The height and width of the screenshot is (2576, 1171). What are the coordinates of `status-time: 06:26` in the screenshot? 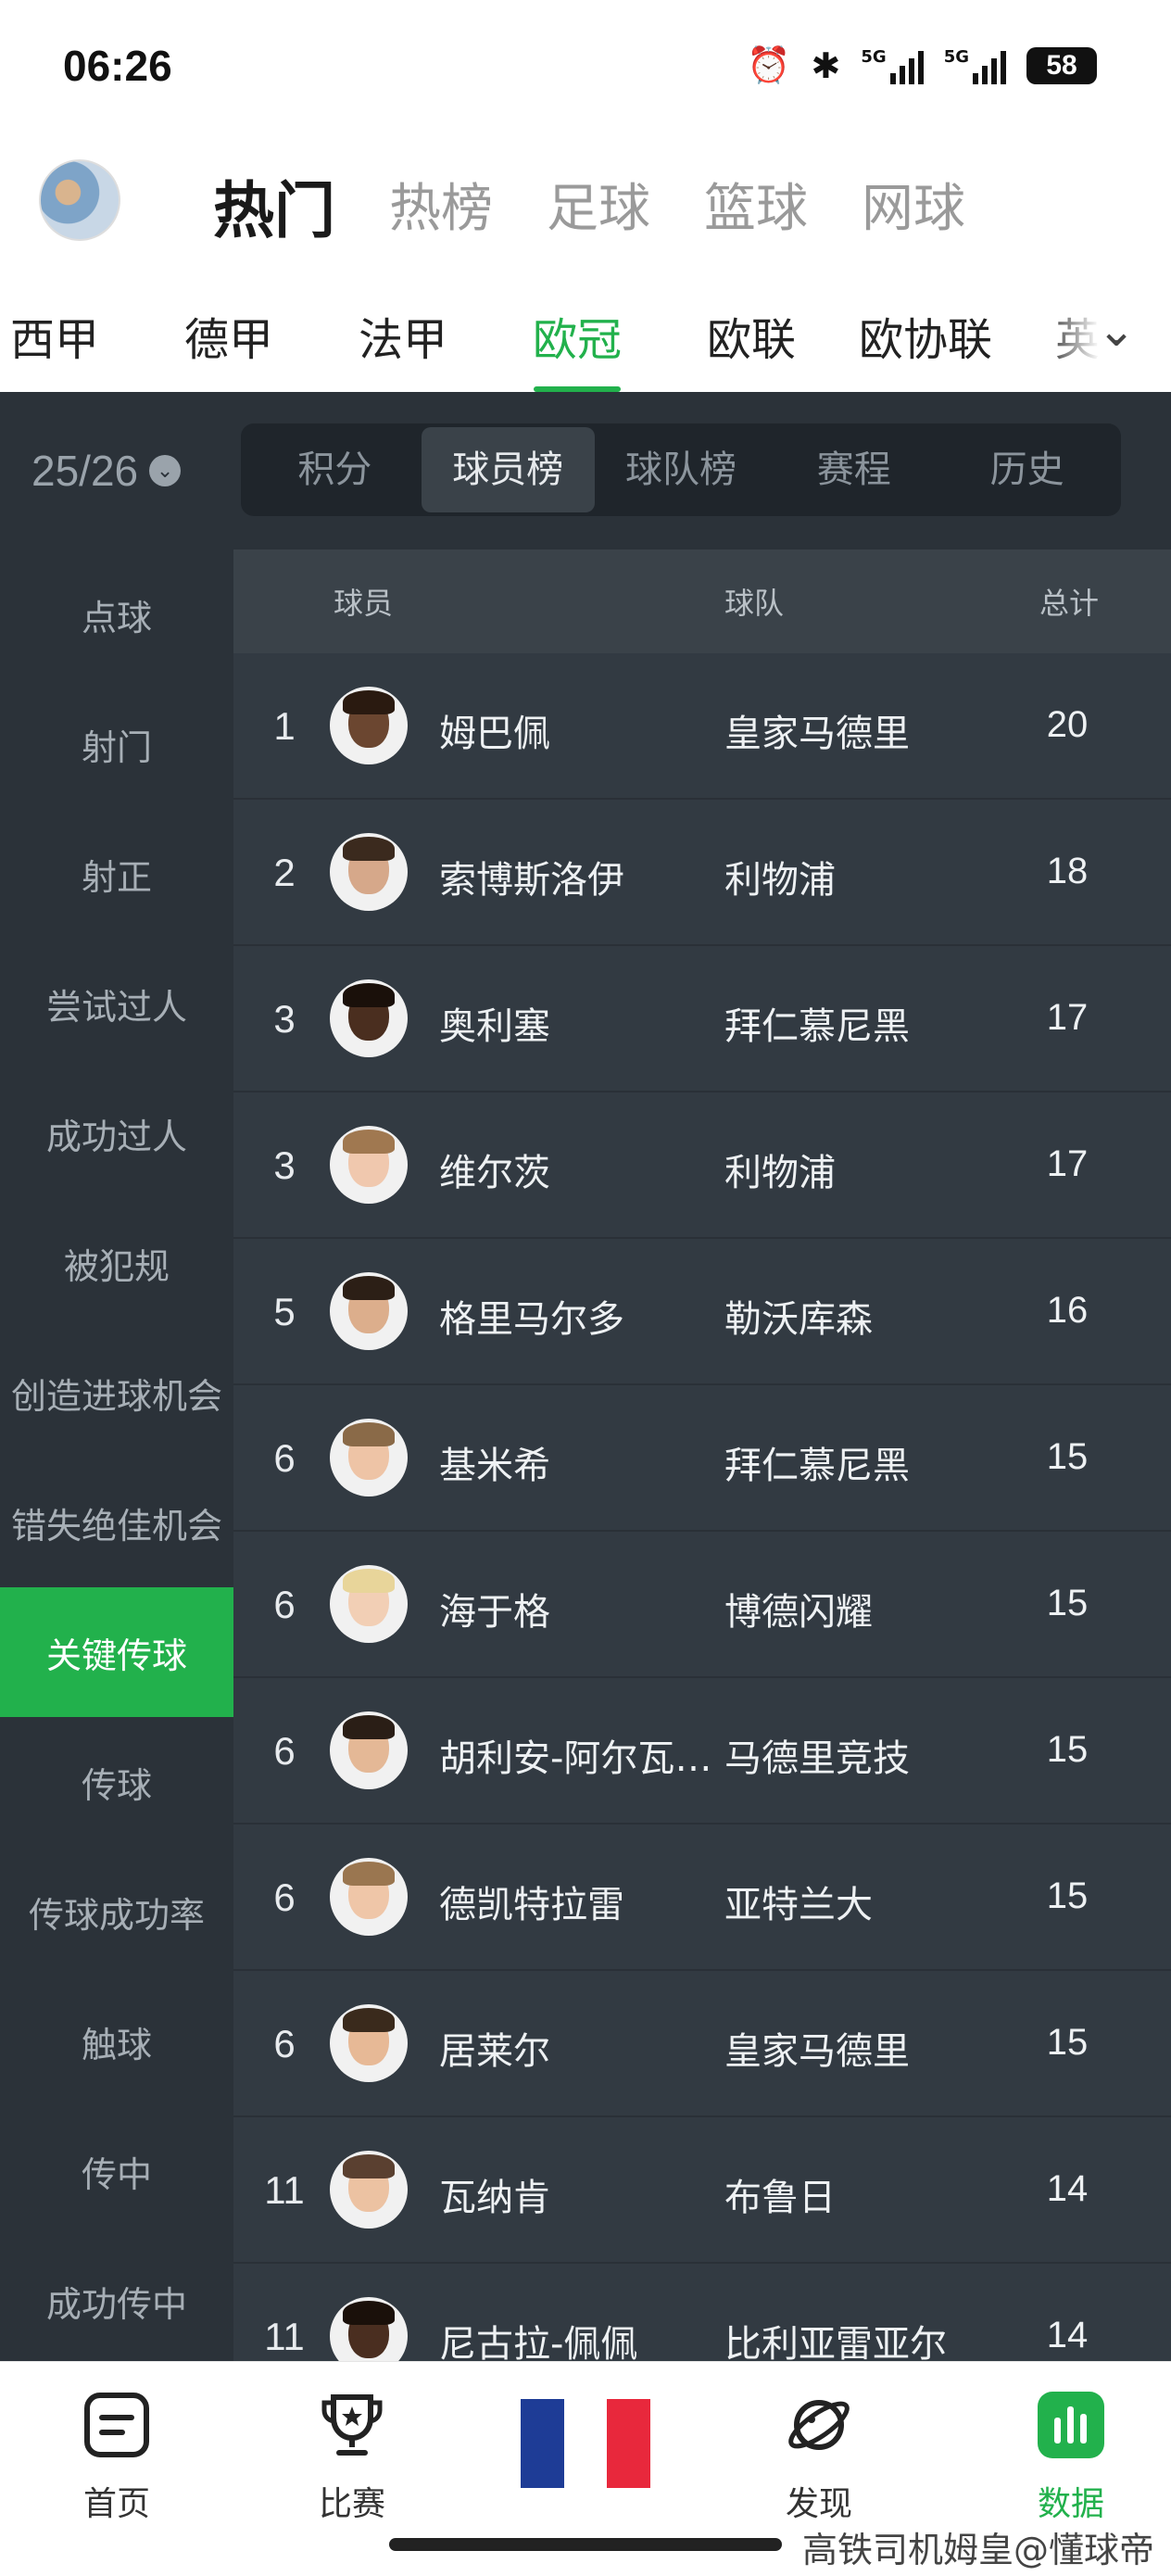 It's located at (118, 66).